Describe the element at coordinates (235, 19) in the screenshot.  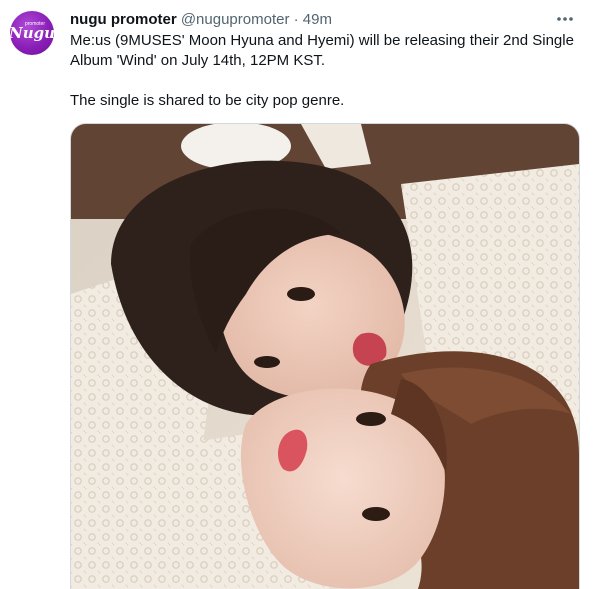
I see `author-handle: @nugupromoter` at that location.